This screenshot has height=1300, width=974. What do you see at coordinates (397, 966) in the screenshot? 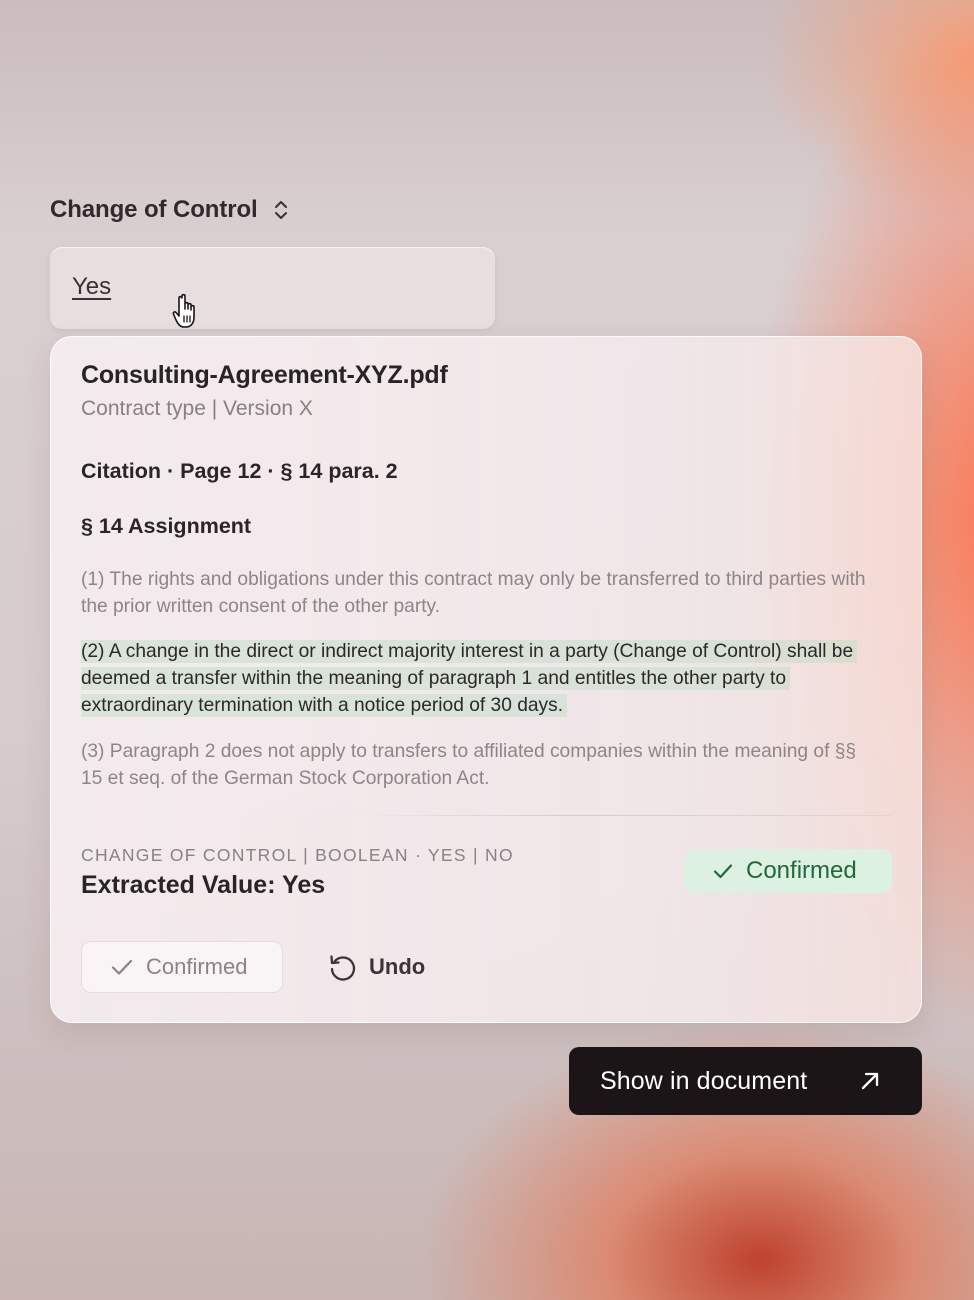
I see `undo-label: Undo` at bounding box center [397, 966].